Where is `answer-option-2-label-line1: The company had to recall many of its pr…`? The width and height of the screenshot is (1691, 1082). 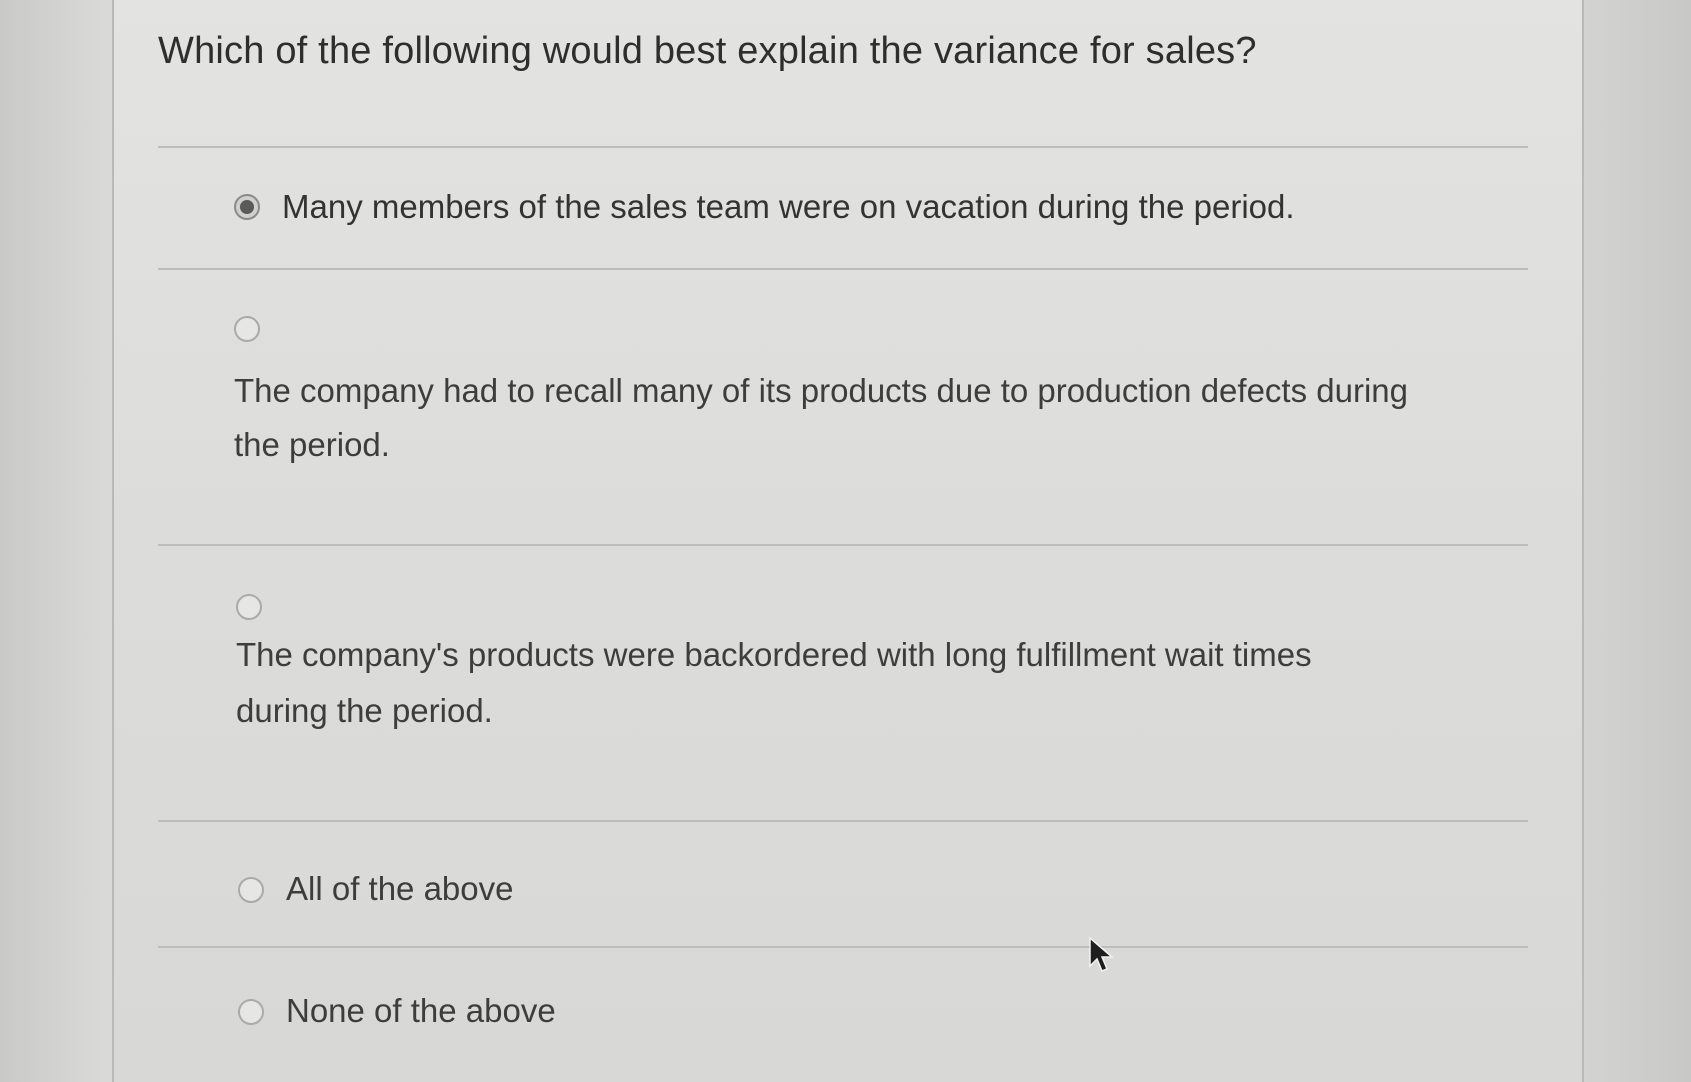 answer-option-2-label-line1: The company had to recall many of its pr… is located at coordinates (821, 390).